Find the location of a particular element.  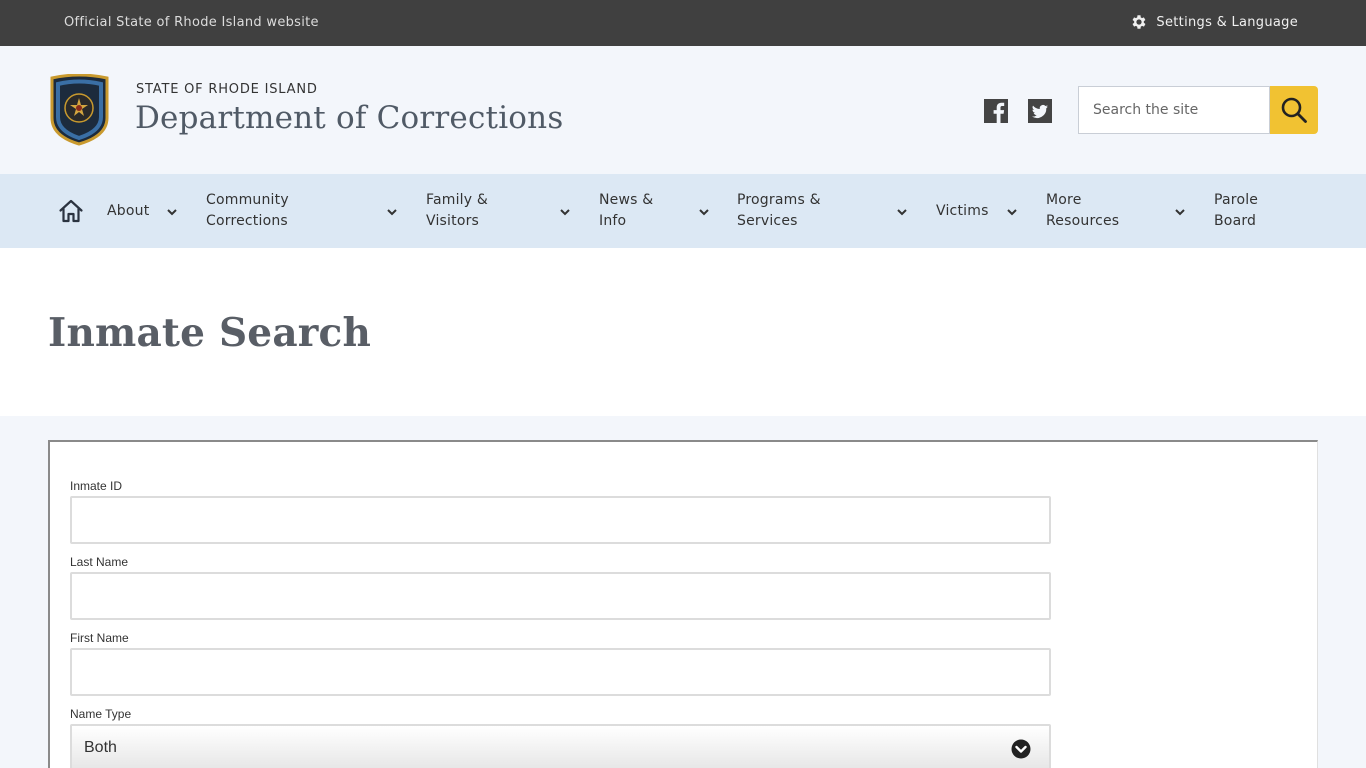

nav-item-victims: Victims is located at coordinates (962, 211).